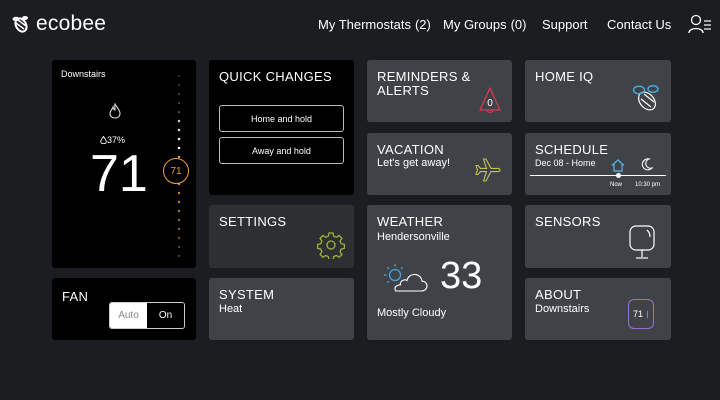 This screenshot has width=720, height=400. I want to click on vacation-subtitle: Let's get away!, so click(414, 163).